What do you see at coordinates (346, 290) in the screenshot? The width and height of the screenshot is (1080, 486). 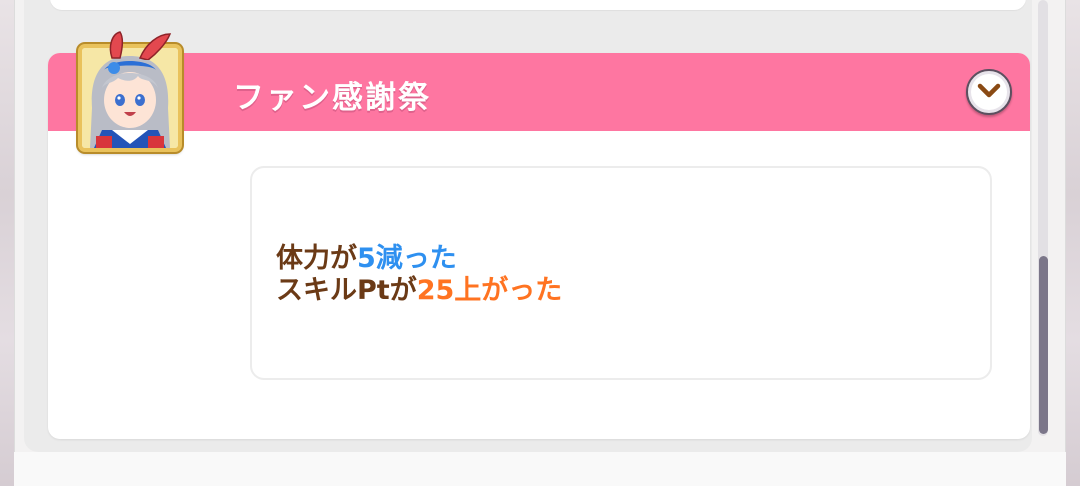 I see `skill-pt-label: スキルPtが` at bounding box center [346, 290].